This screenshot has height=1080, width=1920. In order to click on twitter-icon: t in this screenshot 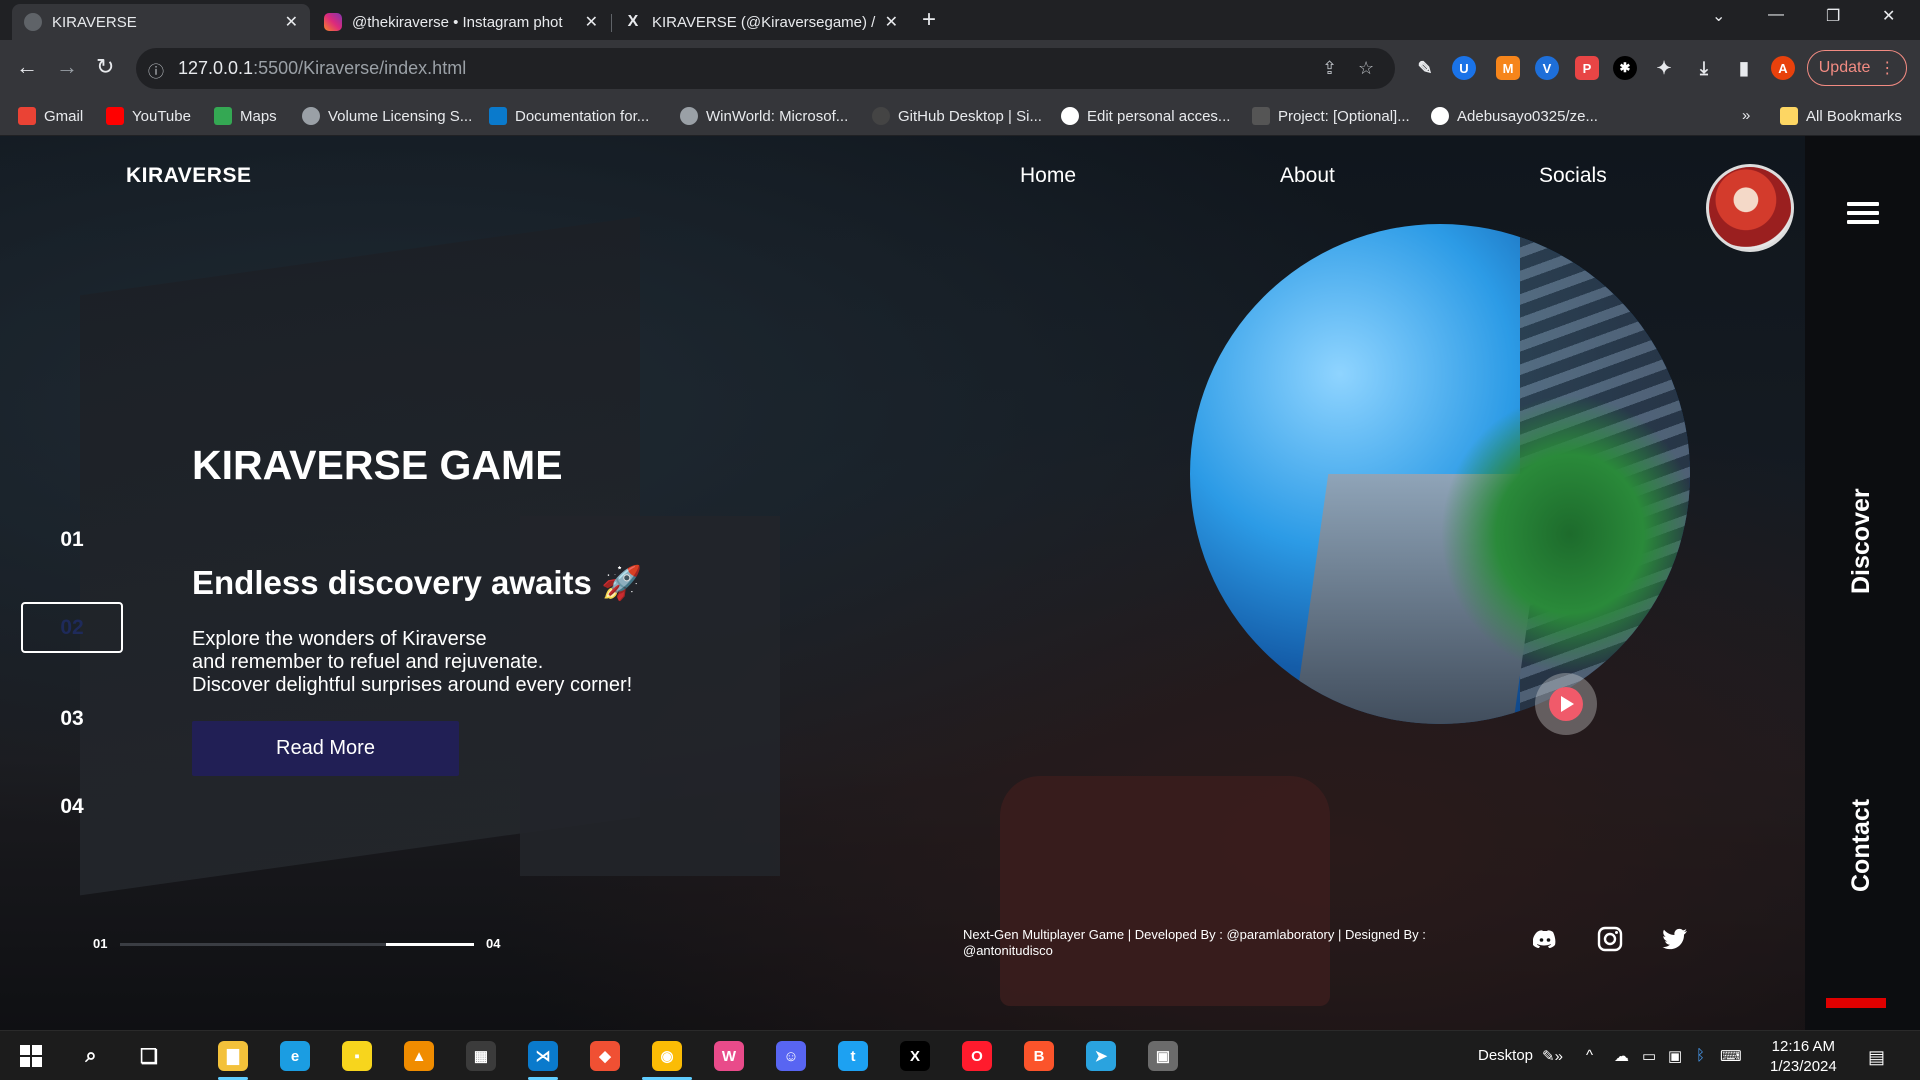, I will do `click(853, 1056)`.